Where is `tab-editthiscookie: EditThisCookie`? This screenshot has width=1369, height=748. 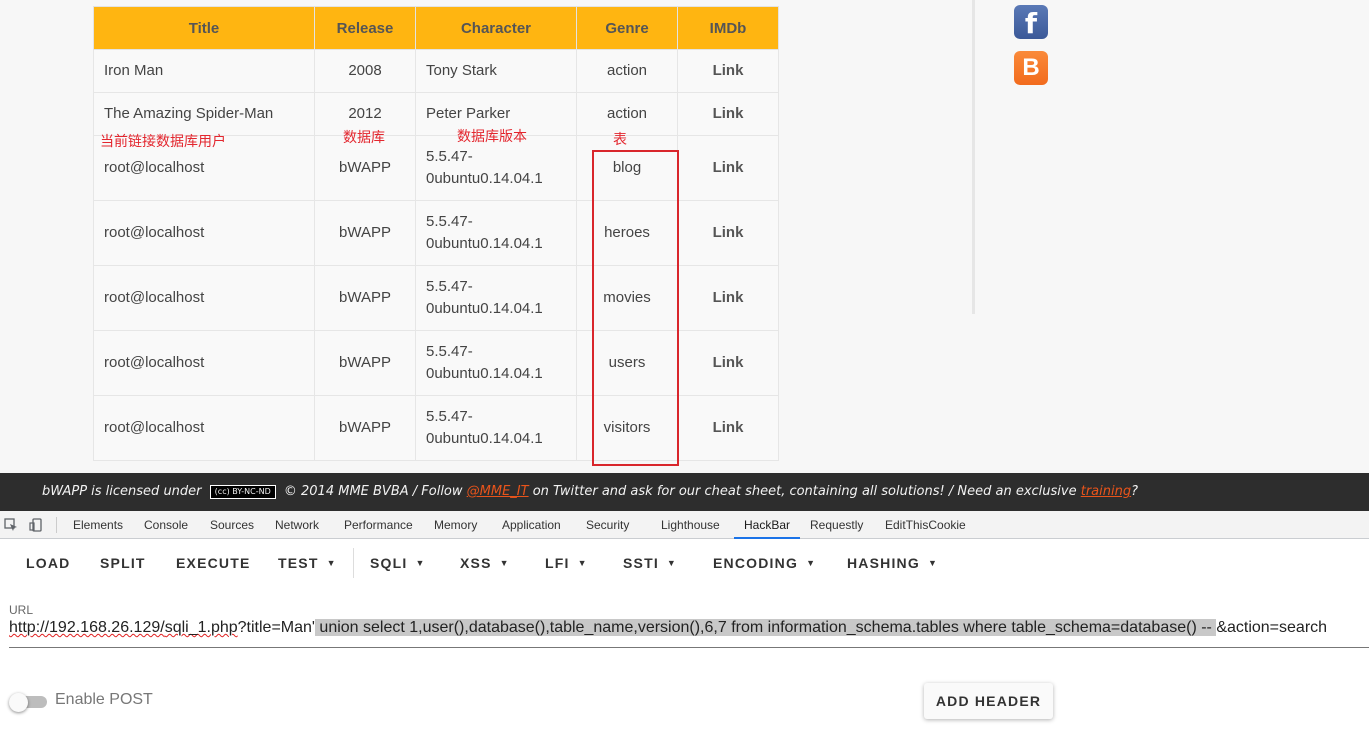
tab-editthiscookie: EditThisCookie is located at coordinates (925, 525).